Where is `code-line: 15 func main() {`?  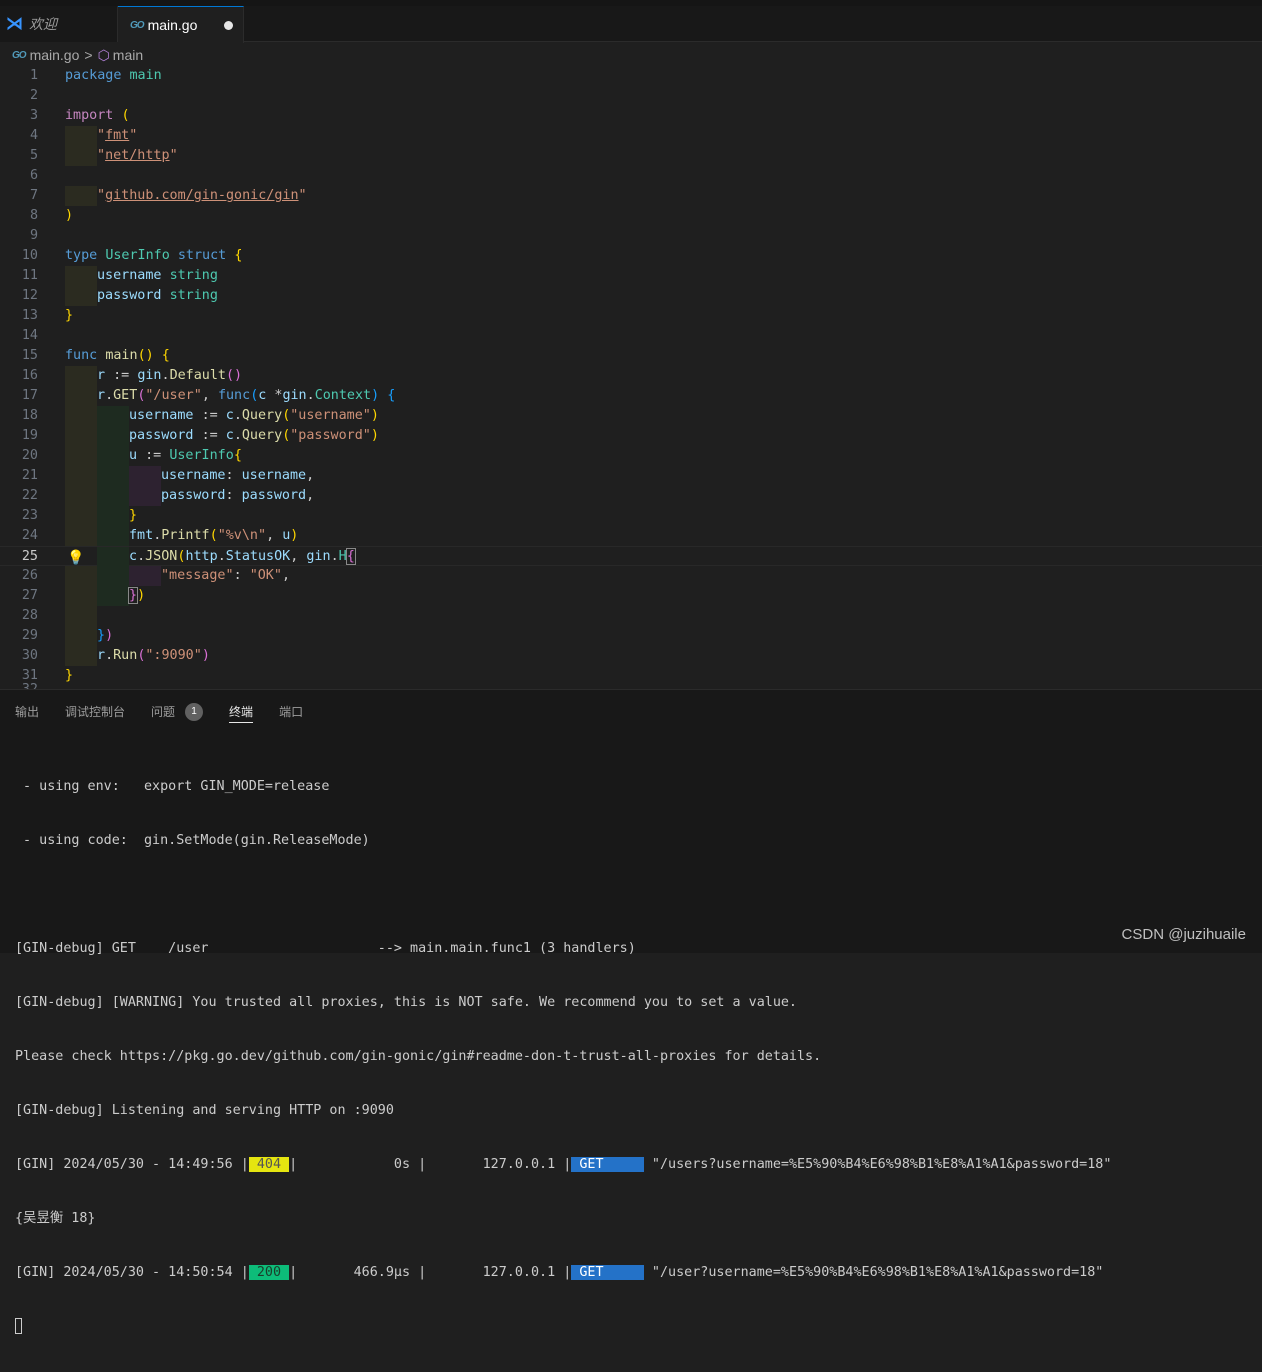
code-line: 15 func main() { is located at coordinates (631, 356).